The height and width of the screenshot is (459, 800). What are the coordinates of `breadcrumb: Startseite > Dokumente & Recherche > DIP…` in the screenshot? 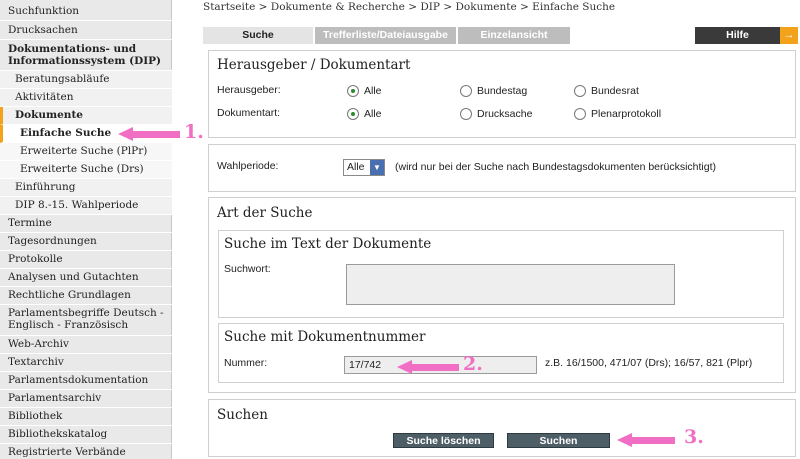 It's located at (409, 7).